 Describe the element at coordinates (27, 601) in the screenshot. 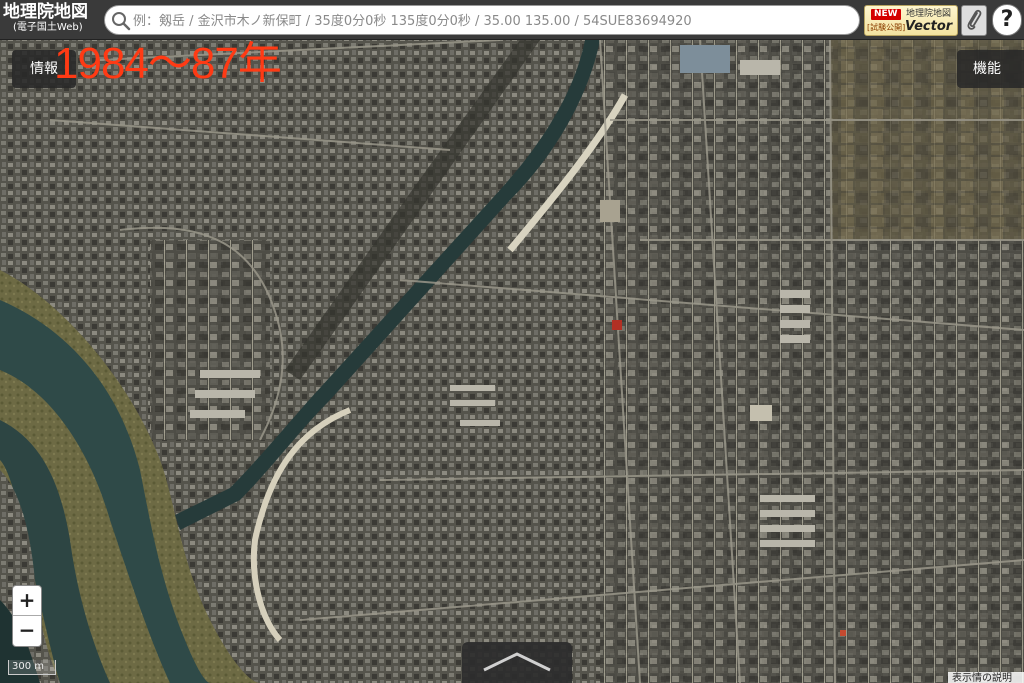

I see `zoom-in-button: +` at that location.